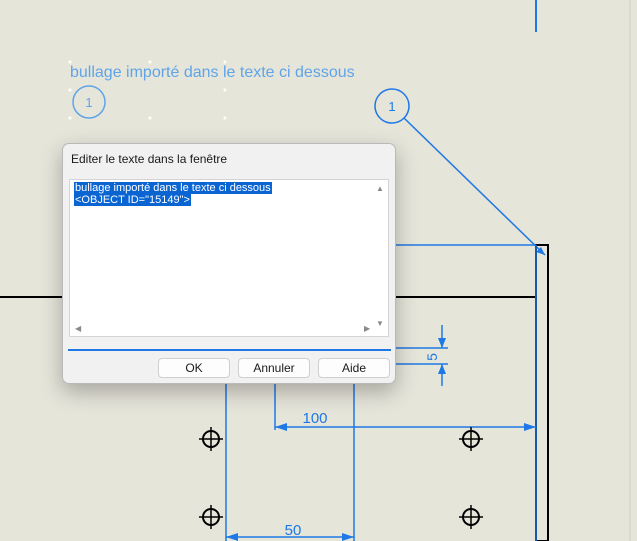  What do you see at coordinates (354, 368) in the screenshot?
I see `help-button: Aide` at bounding box center [354, 368].